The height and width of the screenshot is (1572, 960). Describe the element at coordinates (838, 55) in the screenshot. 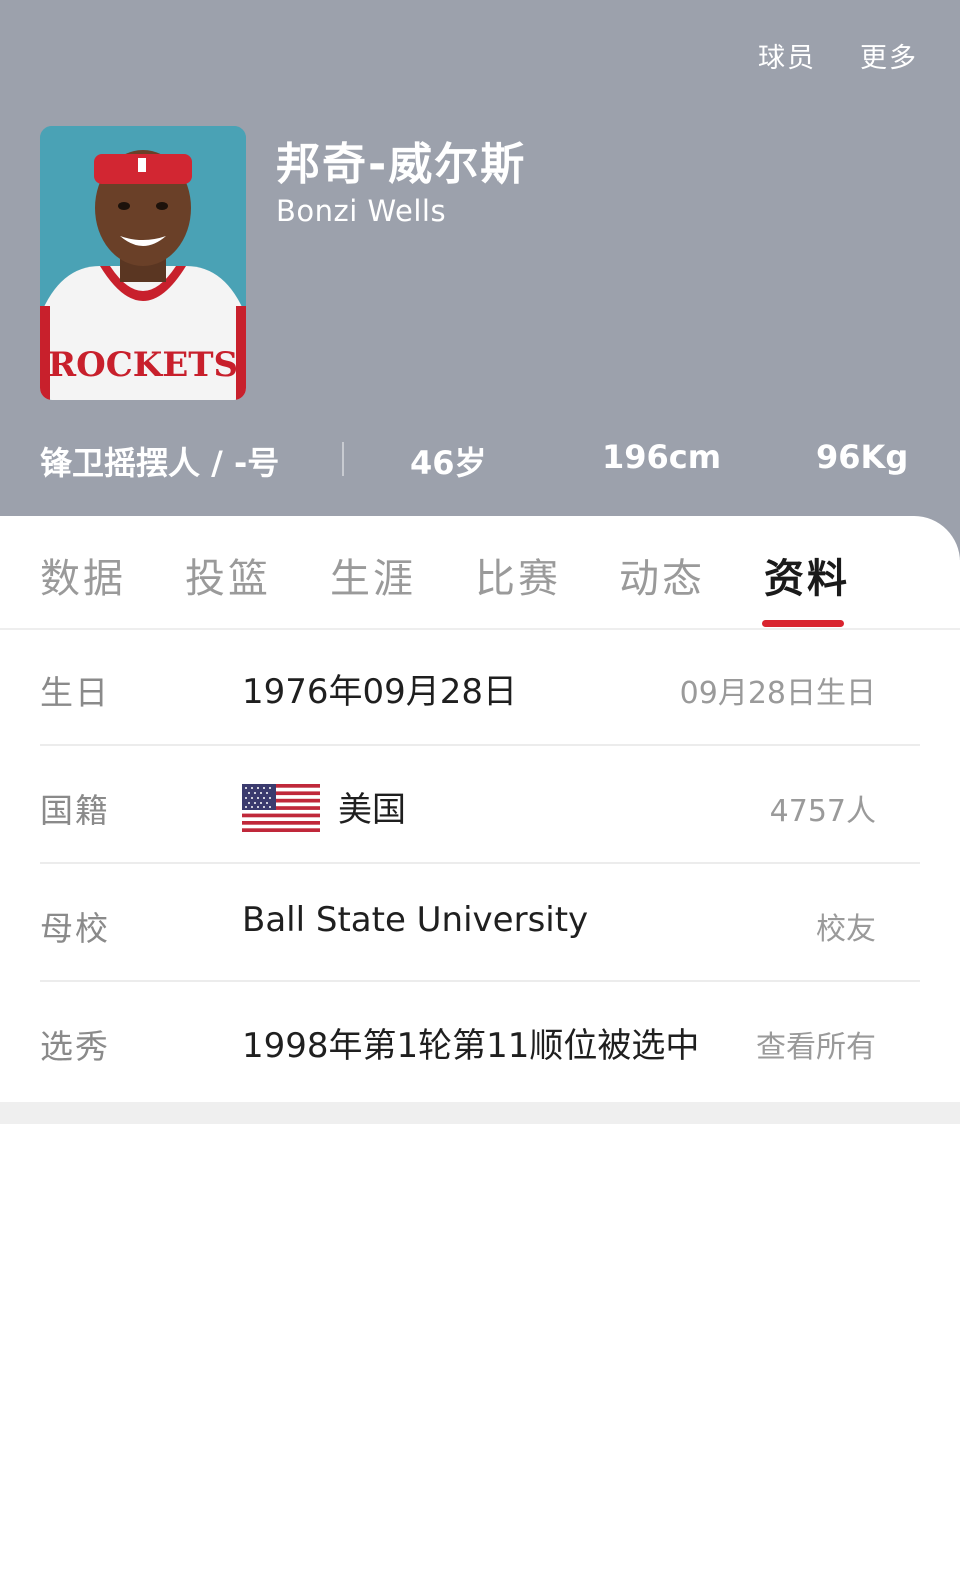

I see `top-actions: 球员 更多` at that location.